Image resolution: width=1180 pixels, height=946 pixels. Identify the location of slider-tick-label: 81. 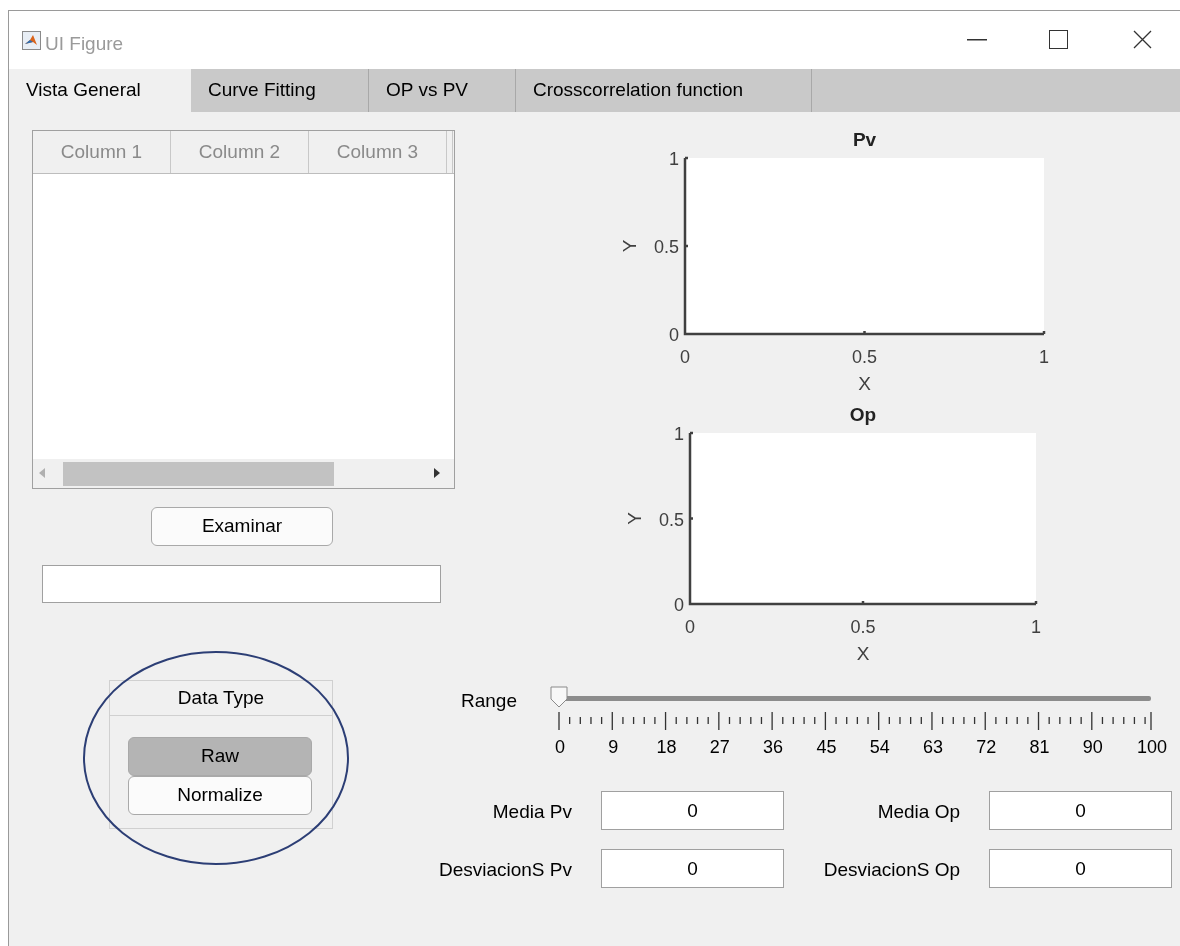
(1039, 747).